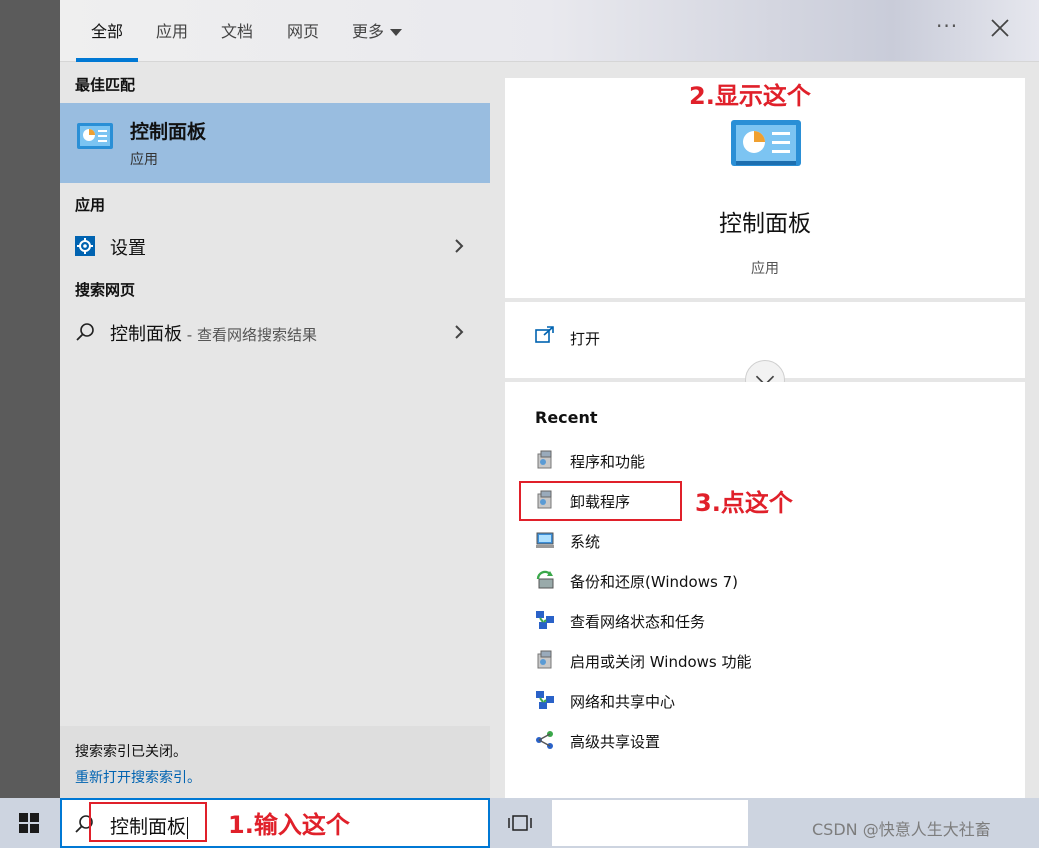  What do you see at coordinates (105, 290) in the screenshot?
I see `web-heading: 搜索网页` at bounding box center [105, 290].